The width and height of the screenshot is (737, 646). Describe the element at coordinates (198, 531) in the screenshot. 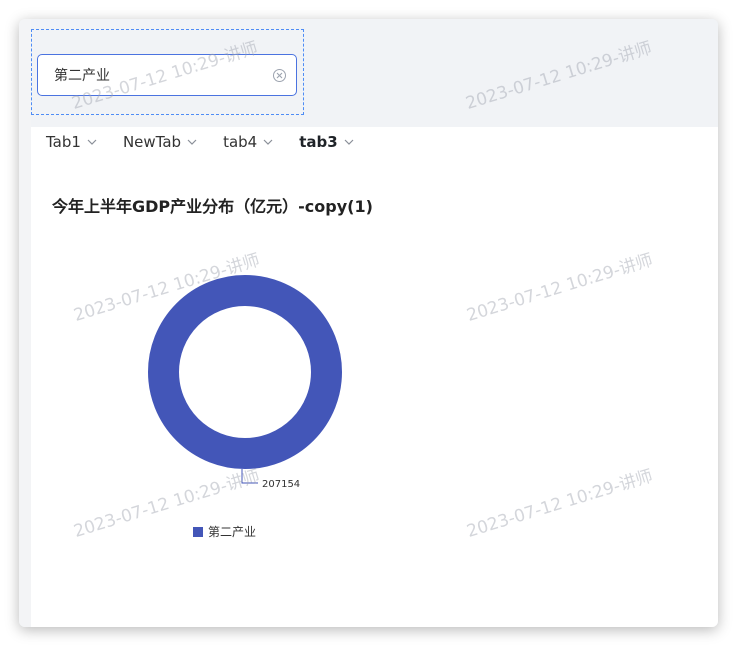

I see `legend-swatch` at that location.